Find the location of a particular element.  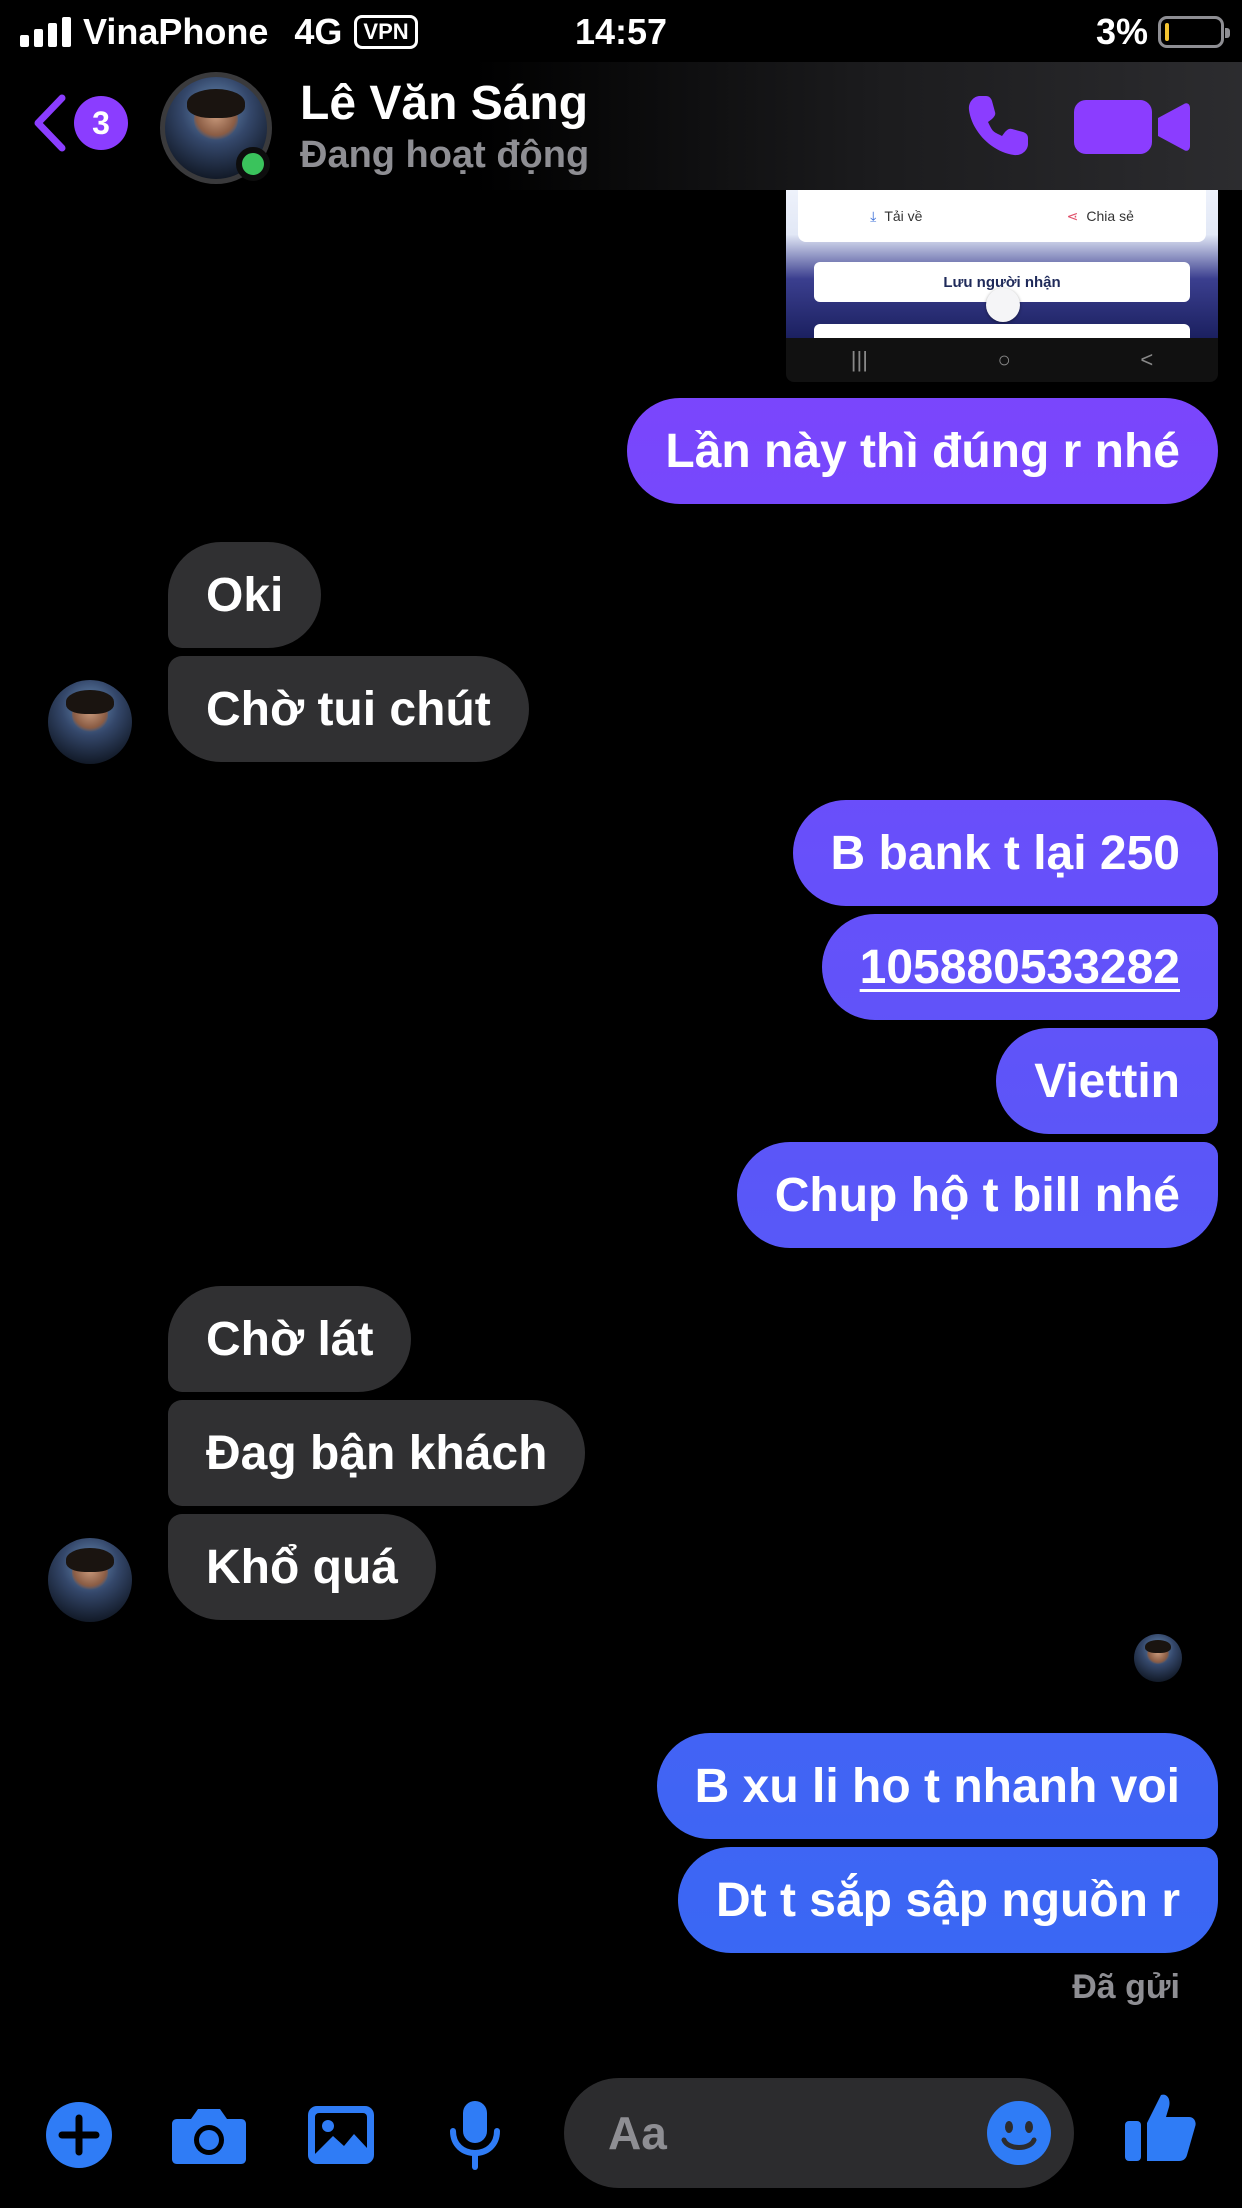

nav-back-icon: < is located at coordinates (1147, 359).